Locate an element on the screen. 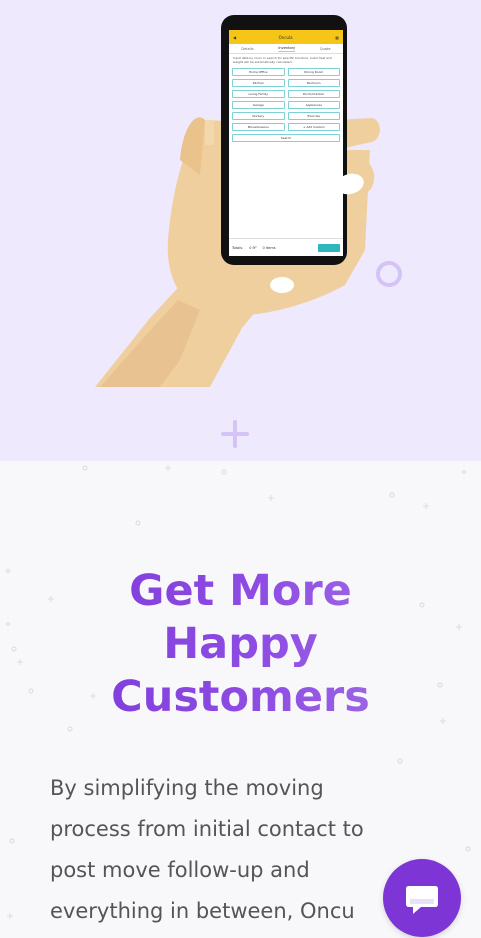 The image size is (481, 938). phone-room-button: Living Family is located at coordinates (258, 94).